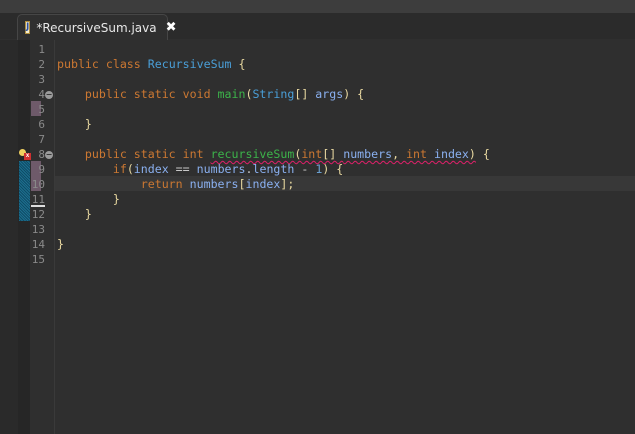 This screenshot has width=635, height=434. What do you see at coordinates (273, 64) in the screenshot?
I see `code-line: public class RecursiveSum {` at bounding box center [273, 64].